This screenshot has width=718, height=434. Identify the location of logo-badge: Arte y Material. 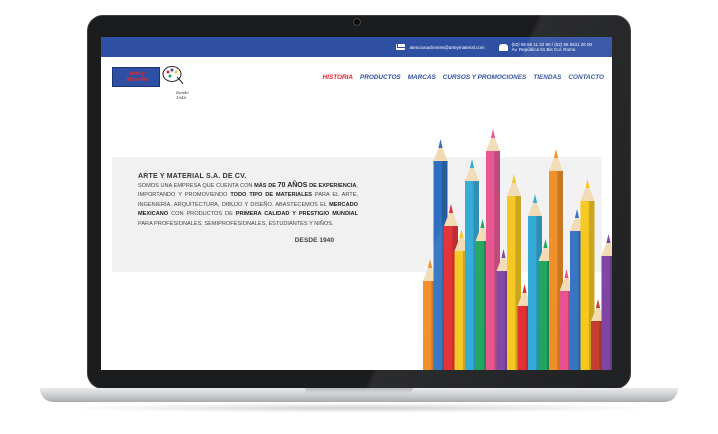
(136, 77).